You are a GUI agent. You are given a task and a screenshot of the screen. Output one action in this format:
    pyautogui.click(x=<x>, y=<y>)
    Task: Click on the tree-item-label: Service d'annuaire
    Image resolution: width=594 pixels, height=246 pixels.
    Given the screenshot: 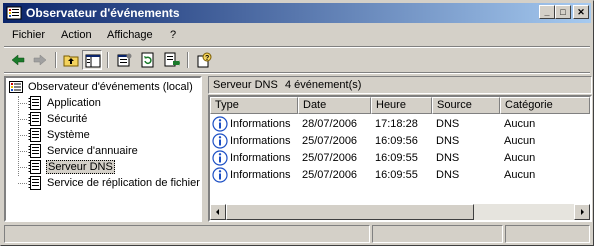 What is the action you would take?
    pyautogui.click(x=92, y=151)
    